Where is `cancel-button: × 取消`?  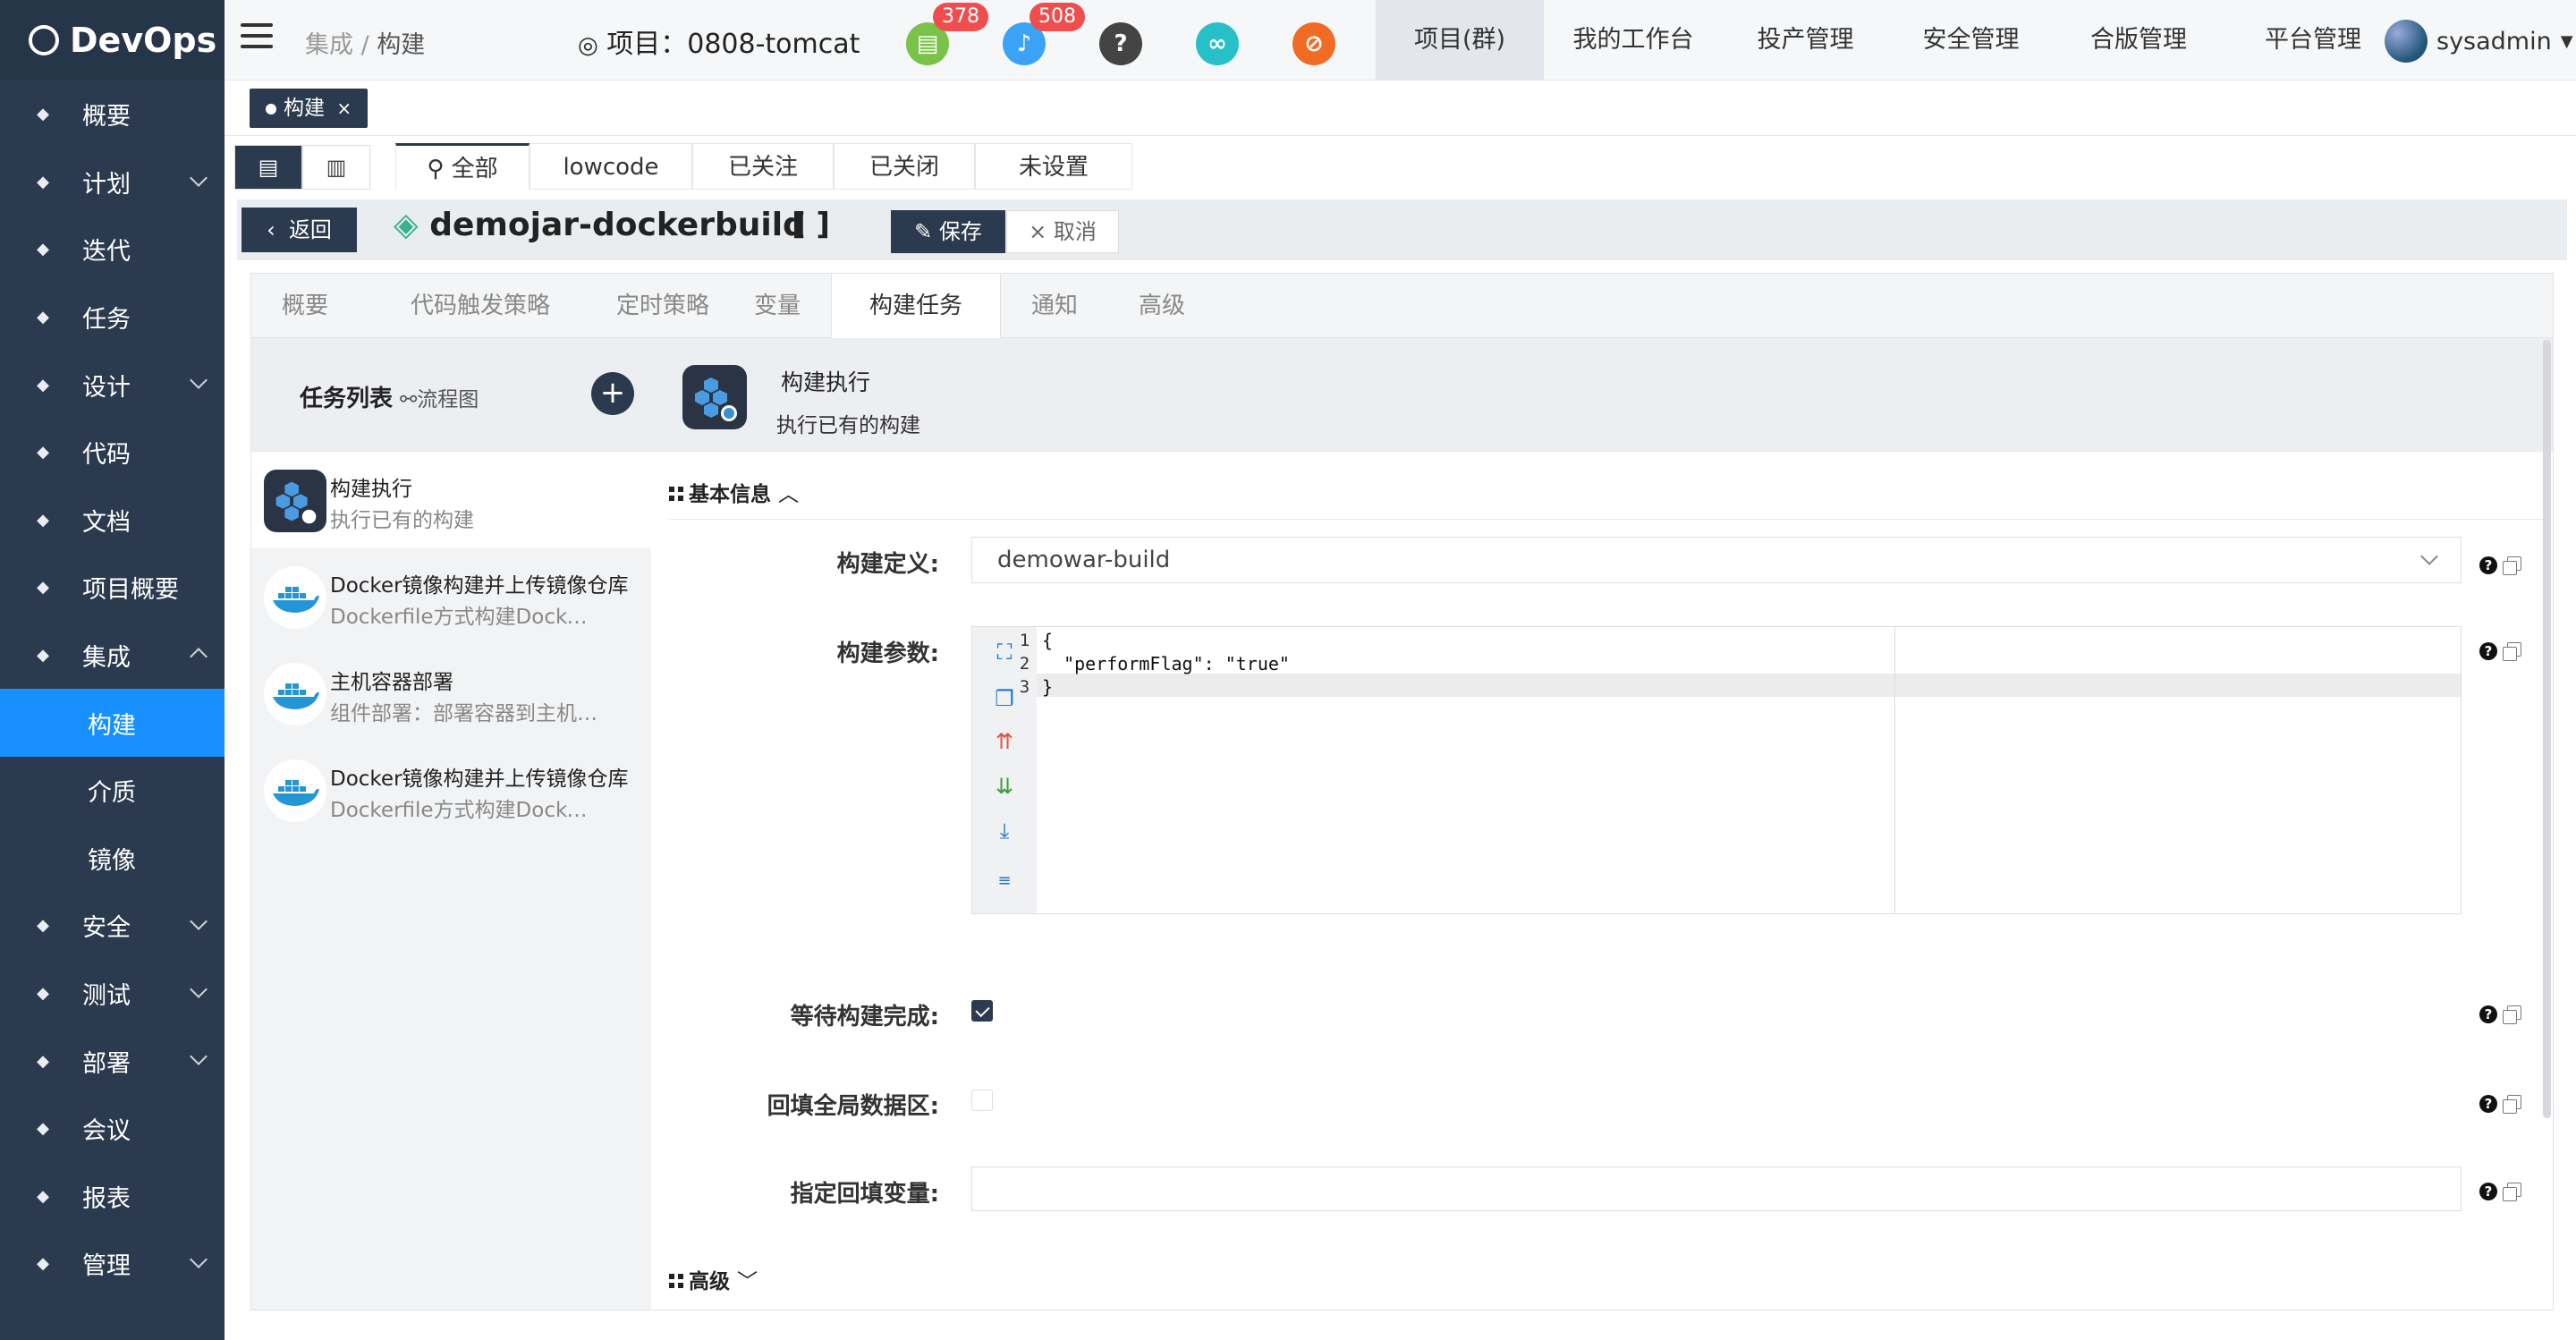 cancel-button: × 取消 is located at coordinates (1062, 232).